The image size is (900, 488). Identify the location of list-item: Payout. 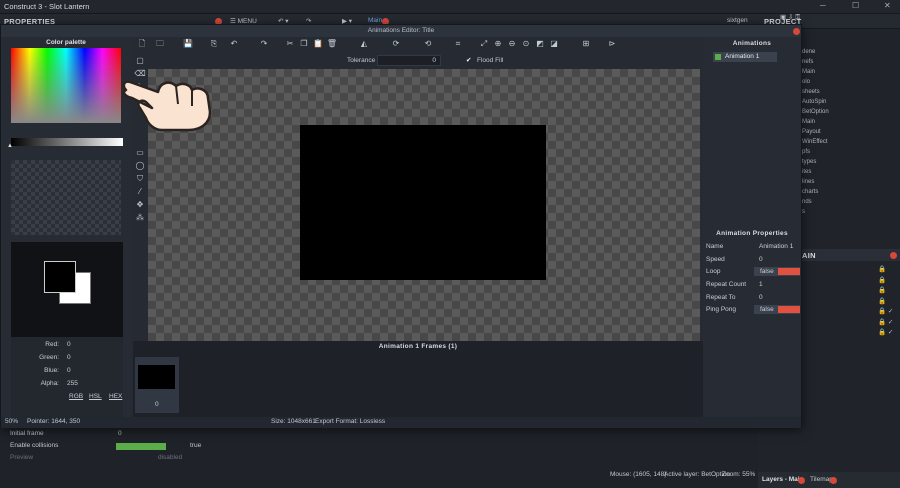
(851, 132).